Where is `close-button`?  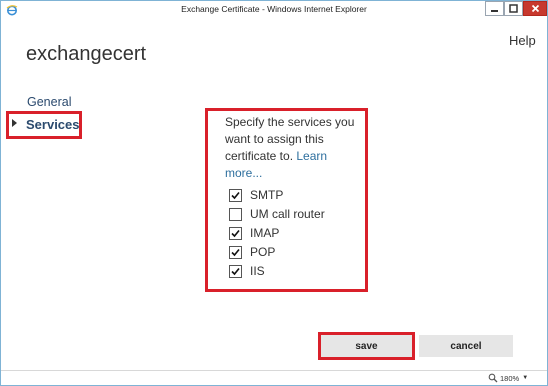
close-button is located at coordinates (535, 8).